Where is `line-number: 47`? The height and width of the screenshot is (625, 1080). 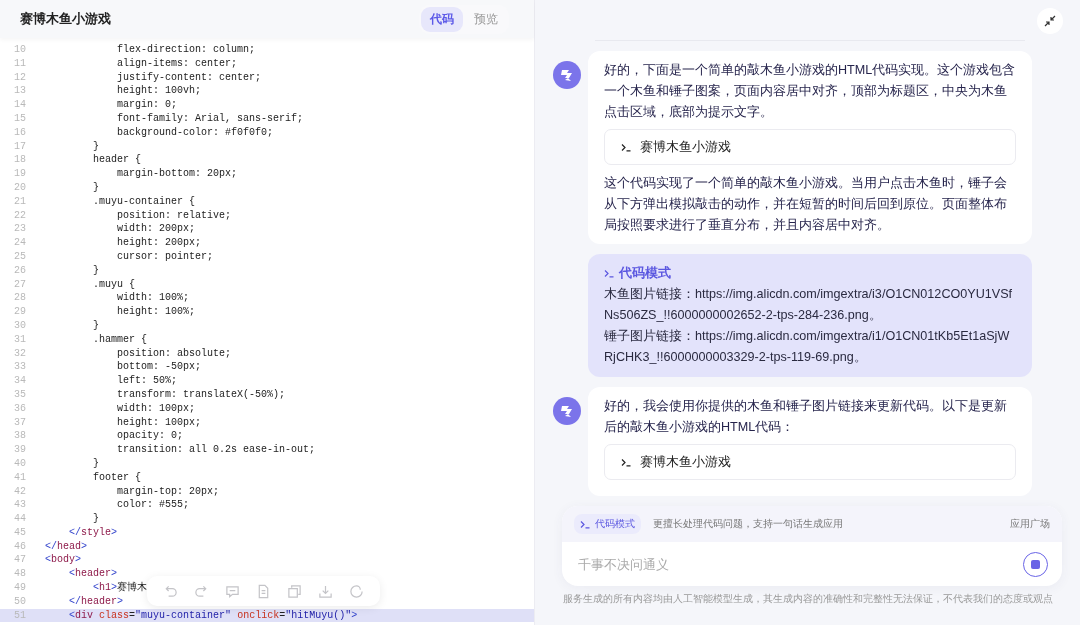
line-number: 47 is located at coordinates (19, 560).